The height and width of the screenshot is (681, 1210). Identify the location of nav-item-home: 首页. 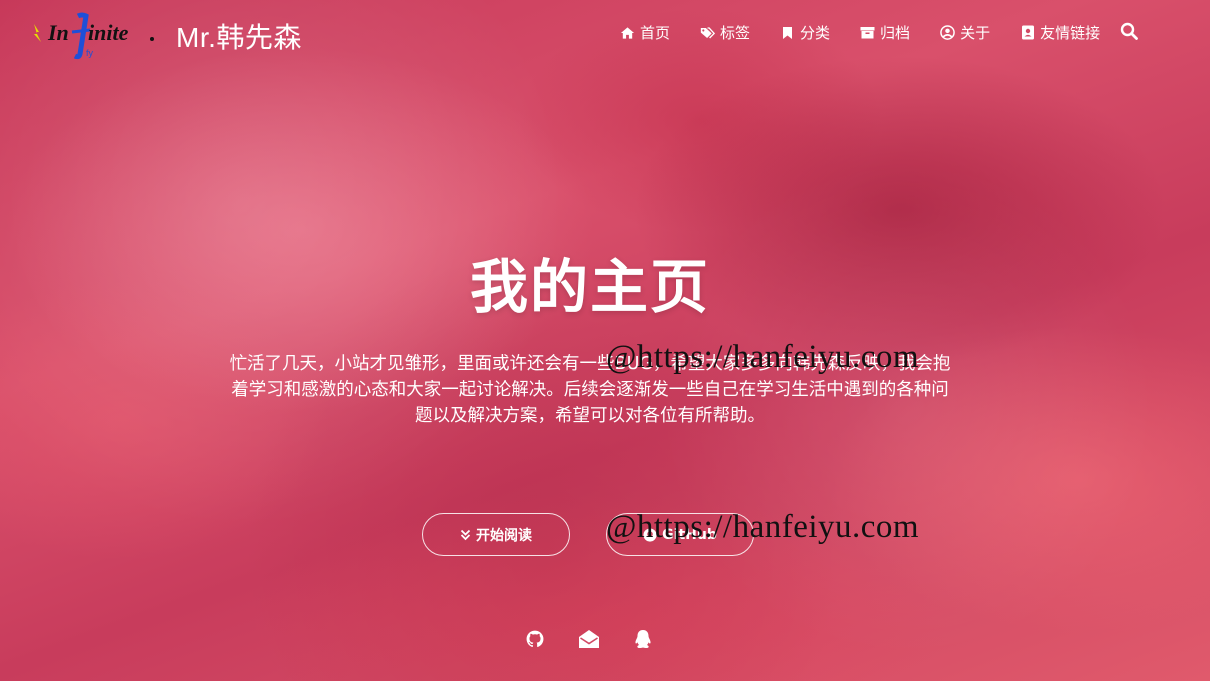
(645, 32).